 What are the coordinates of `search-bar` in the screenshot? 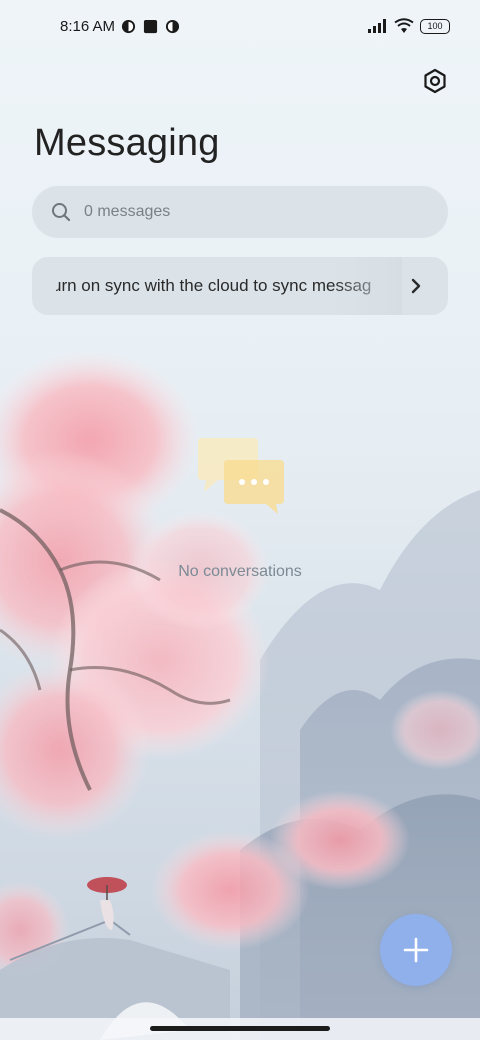 It's located at (240, 212).